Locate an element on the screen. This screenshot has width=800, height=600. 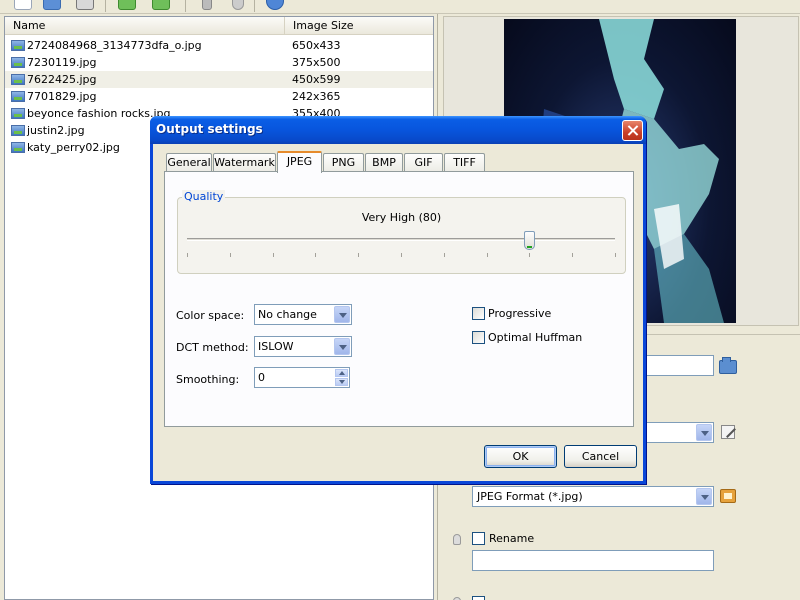
spin-buttons is located at coordinates (341, 377).